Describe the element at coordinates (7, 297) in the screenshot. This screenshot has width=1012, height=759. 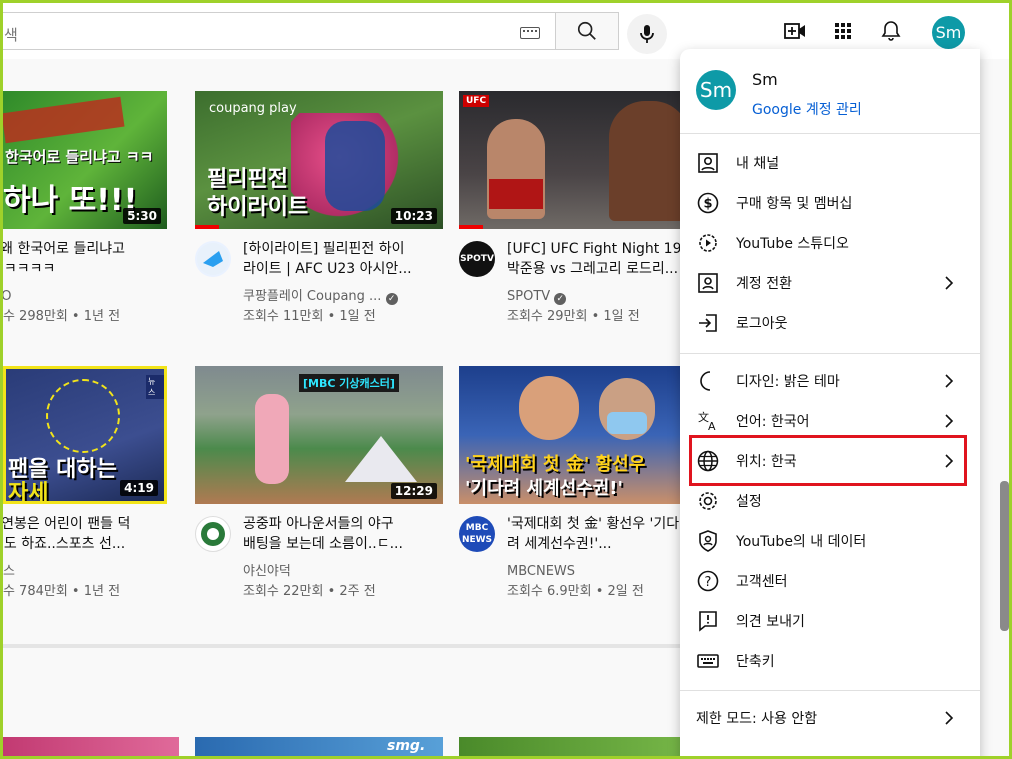
I see `channel-name: OO` at that location.